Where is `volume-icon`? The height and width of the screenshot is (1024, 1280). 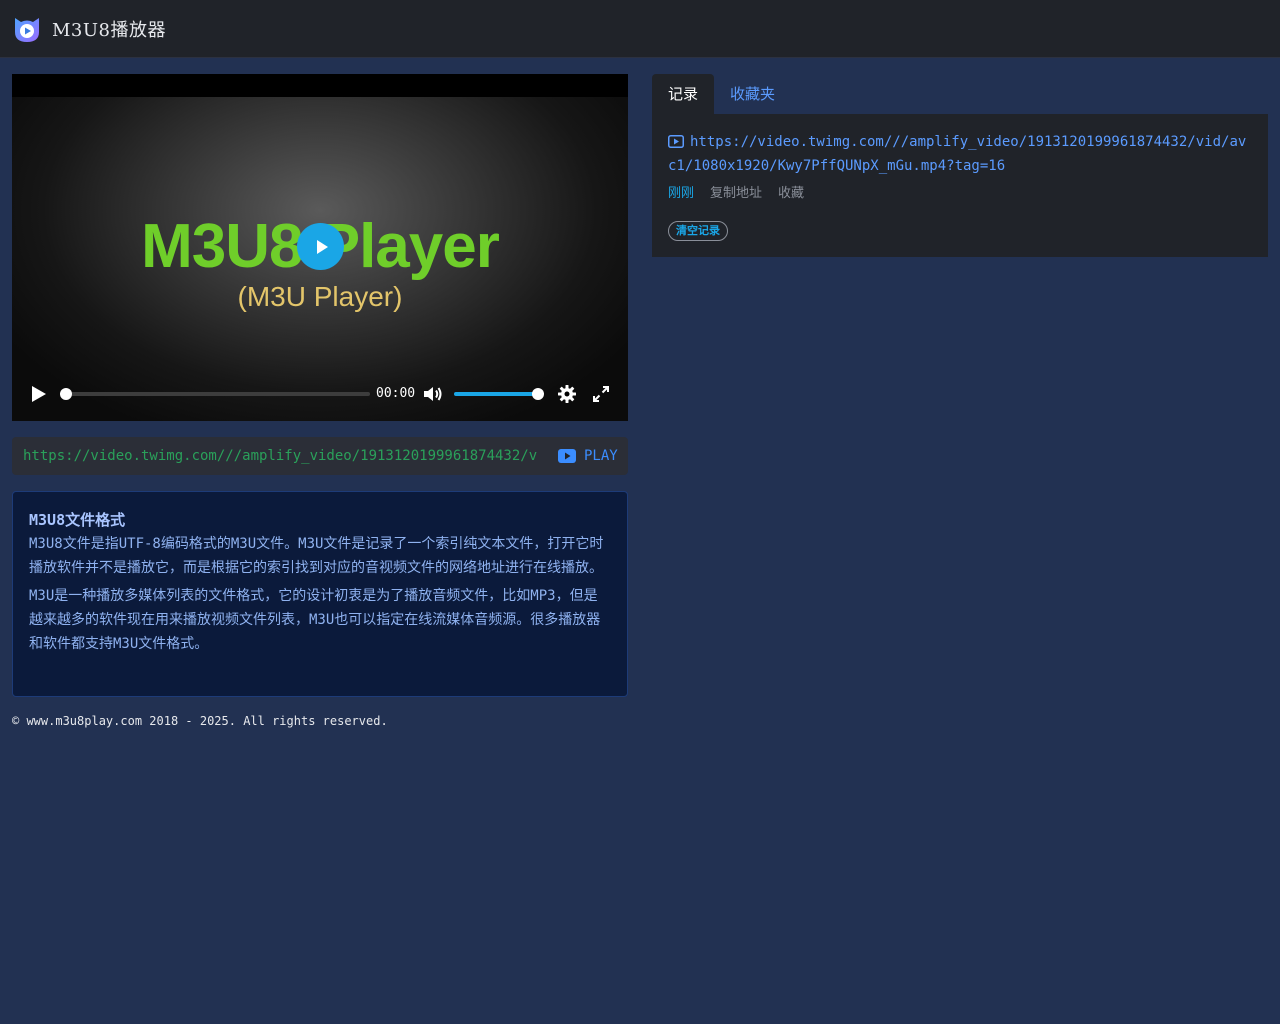
volume-icon is located at coordinates (433, 394).